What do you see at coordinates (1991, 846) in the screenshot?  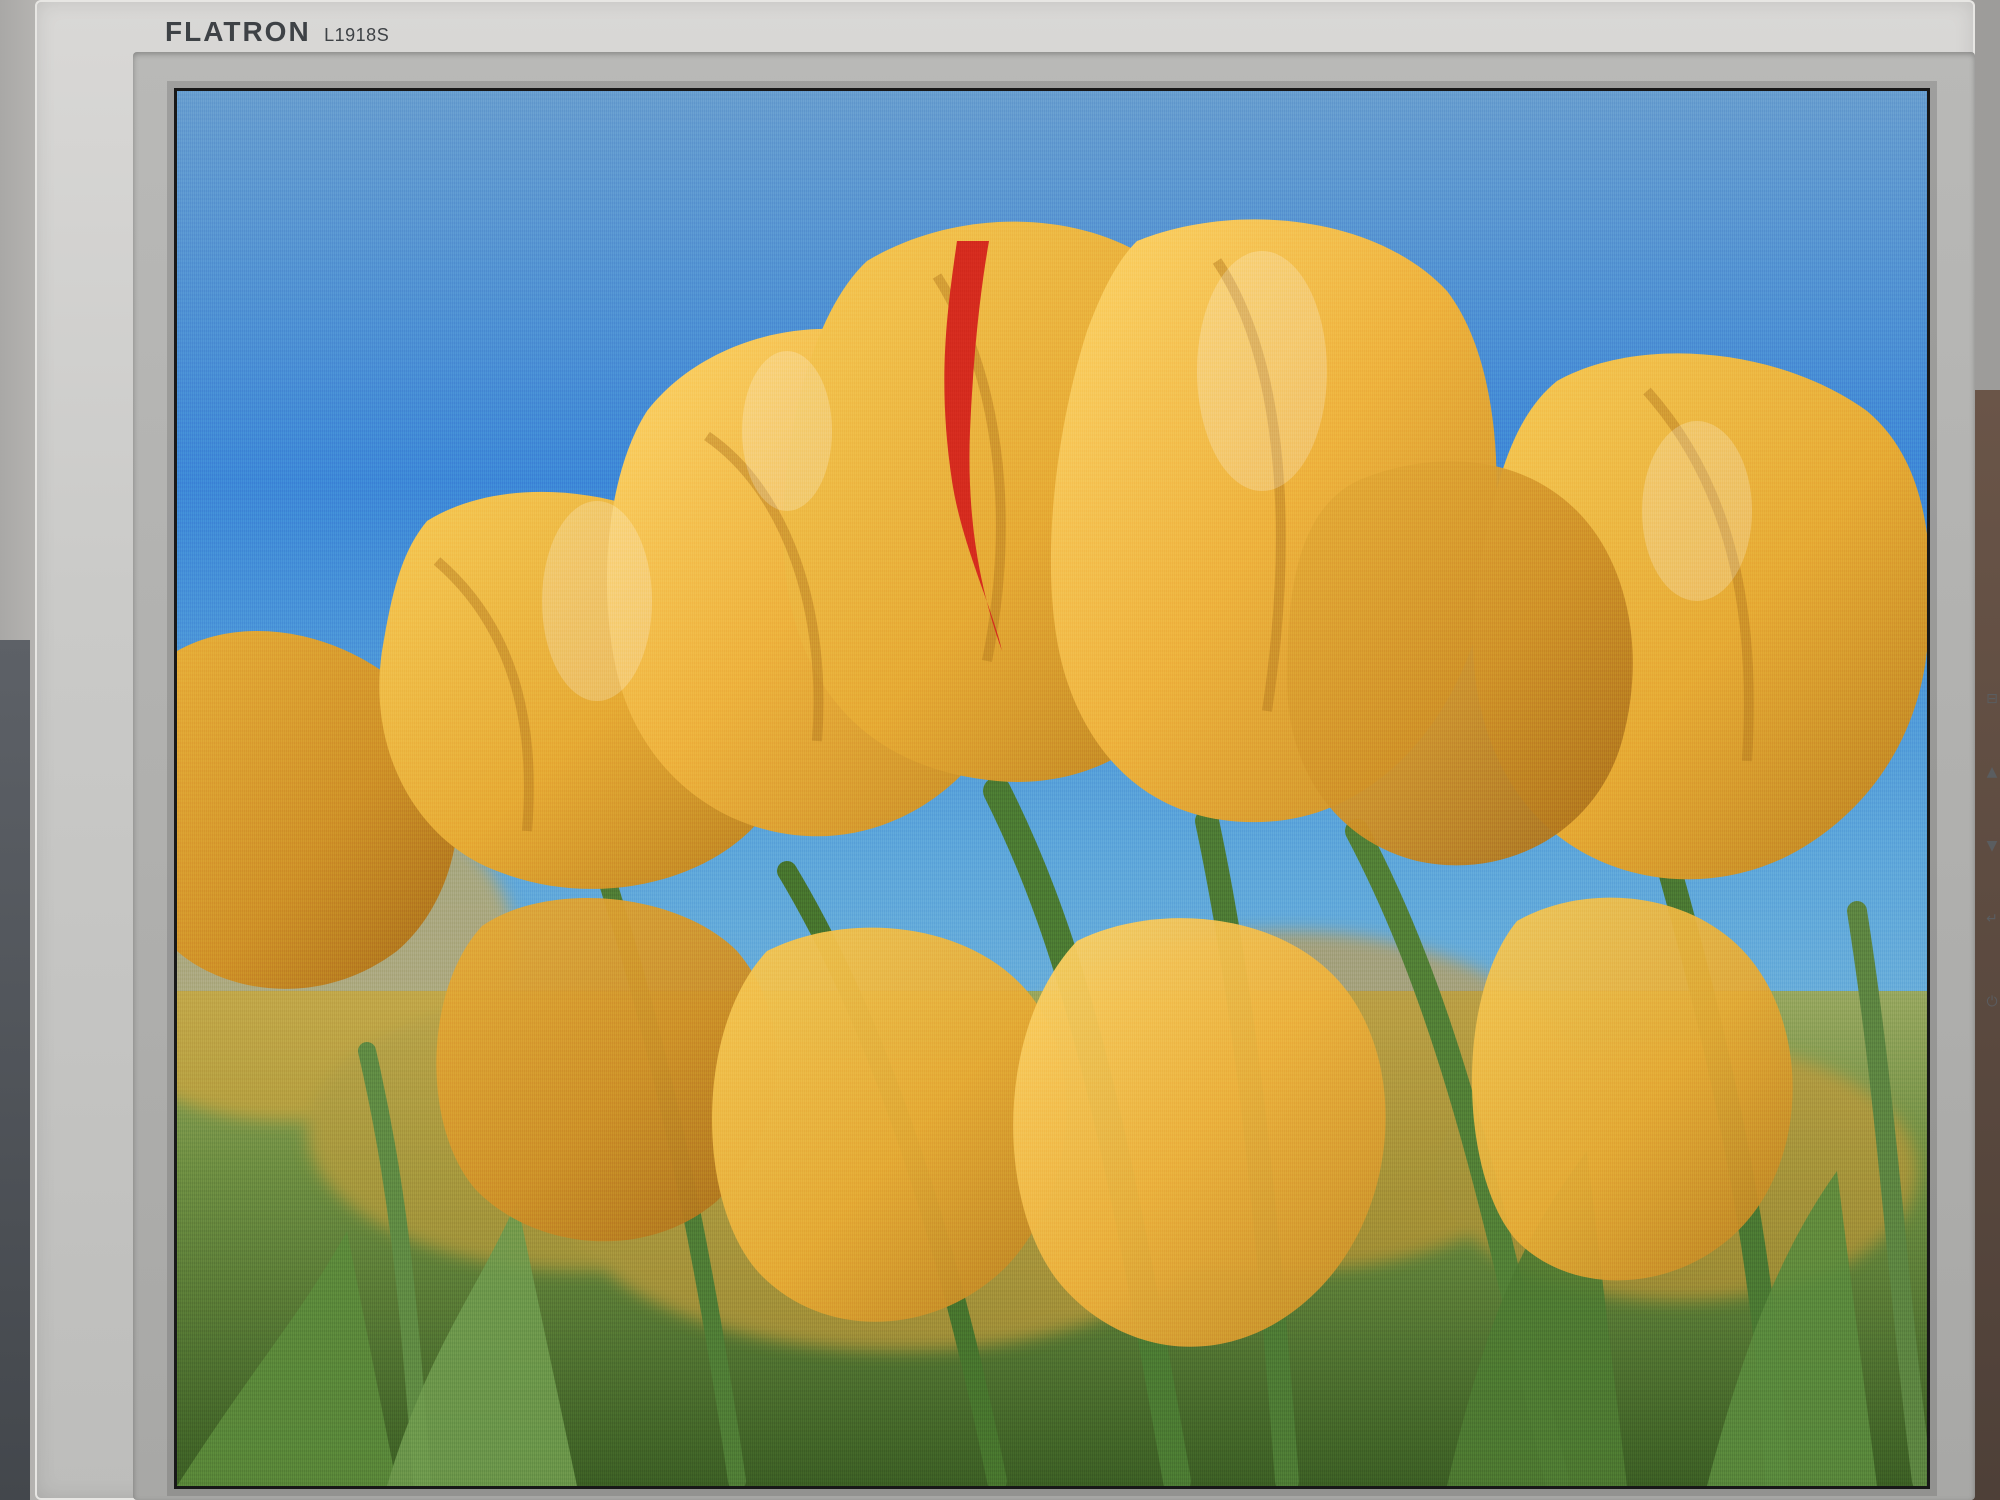 I see `down-arrow-icon: ▼` at bounding box center [1991, 846].